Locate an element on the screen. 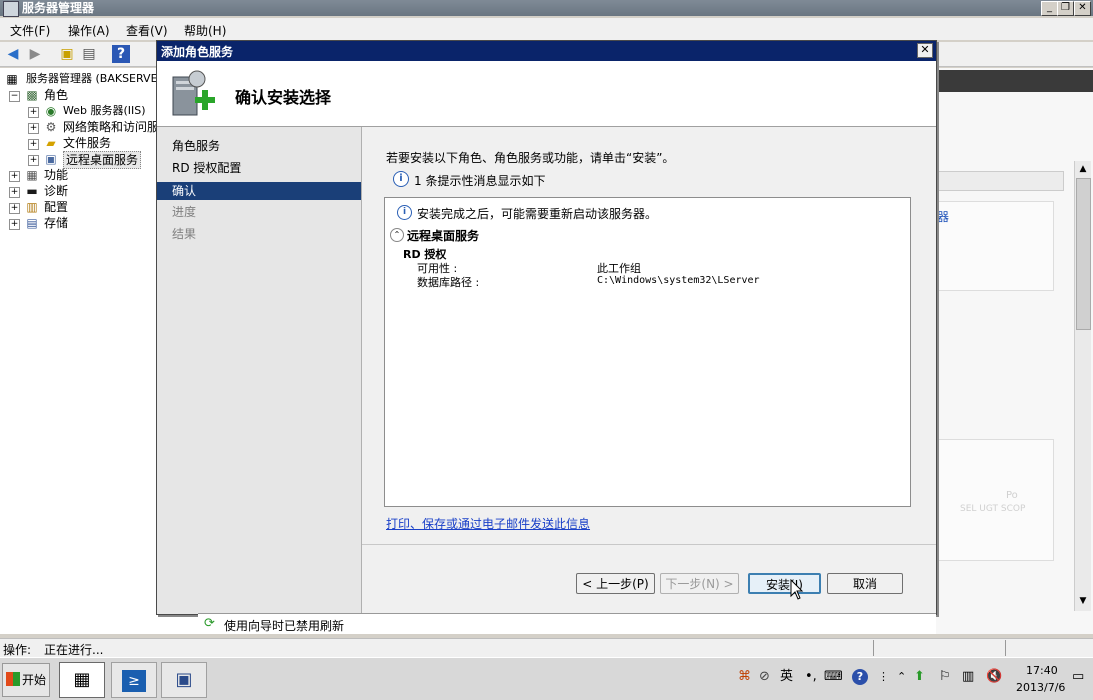 The height and width of the screenshot is (700, 1093). expand-diagnostics-toggle: + is located at coordinates (14, 192).